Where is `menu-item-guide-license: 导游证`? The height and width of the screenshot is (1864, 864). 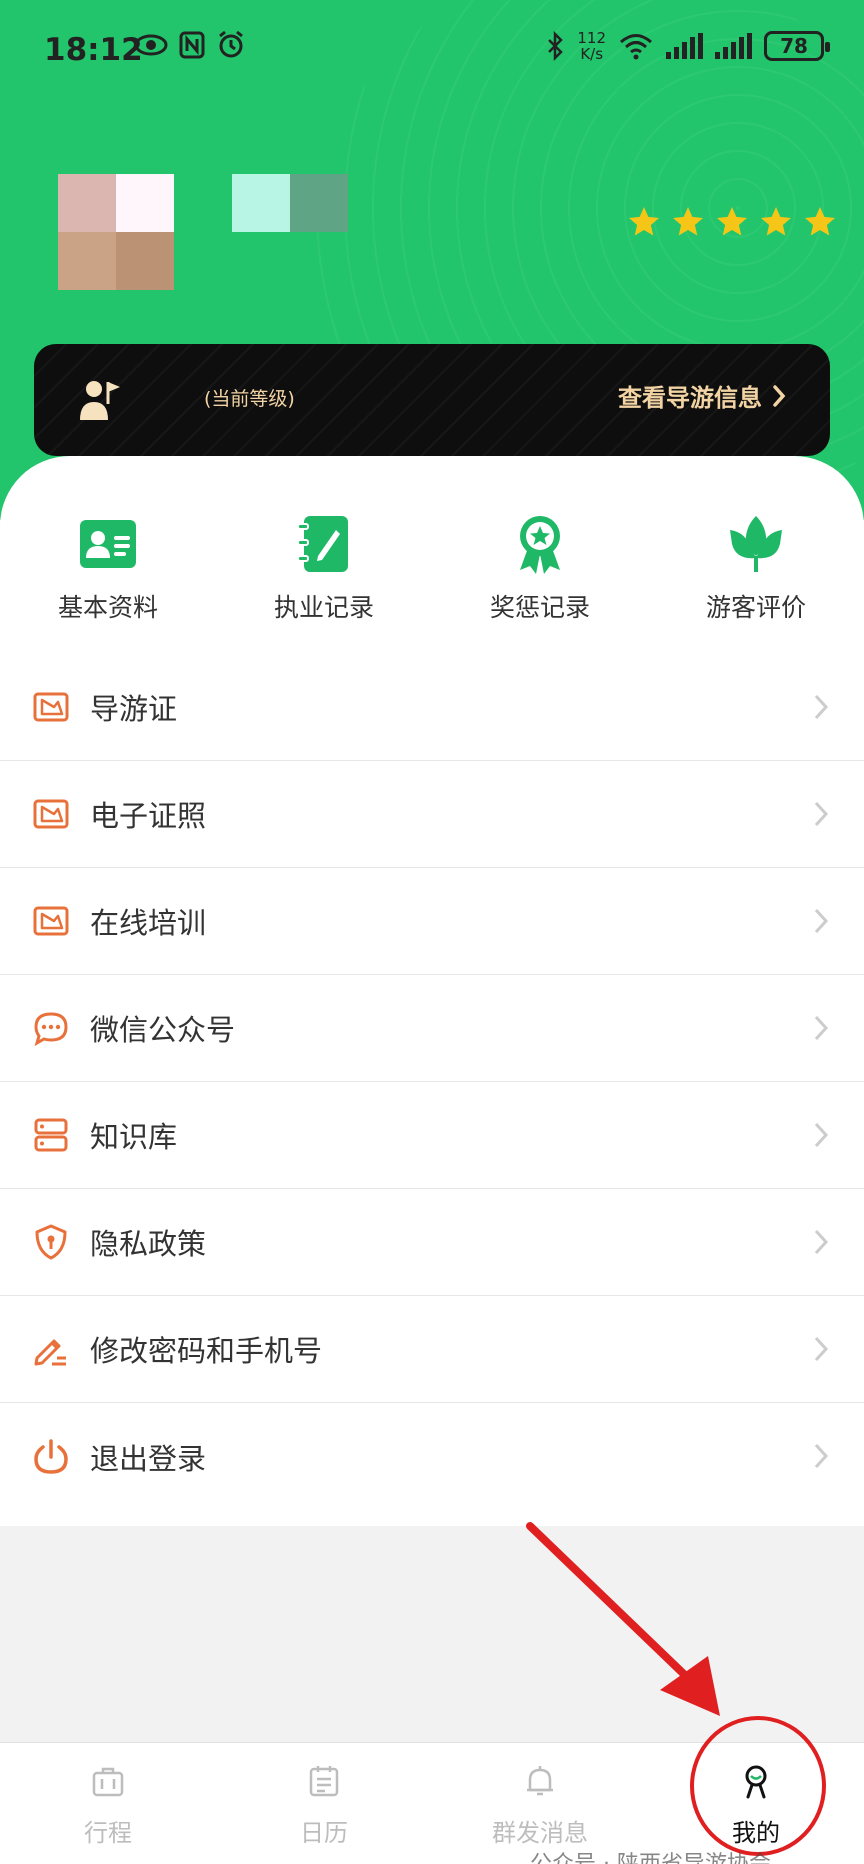 menu-item-guide-license: 导游证 is located at coordinates (432, 707).